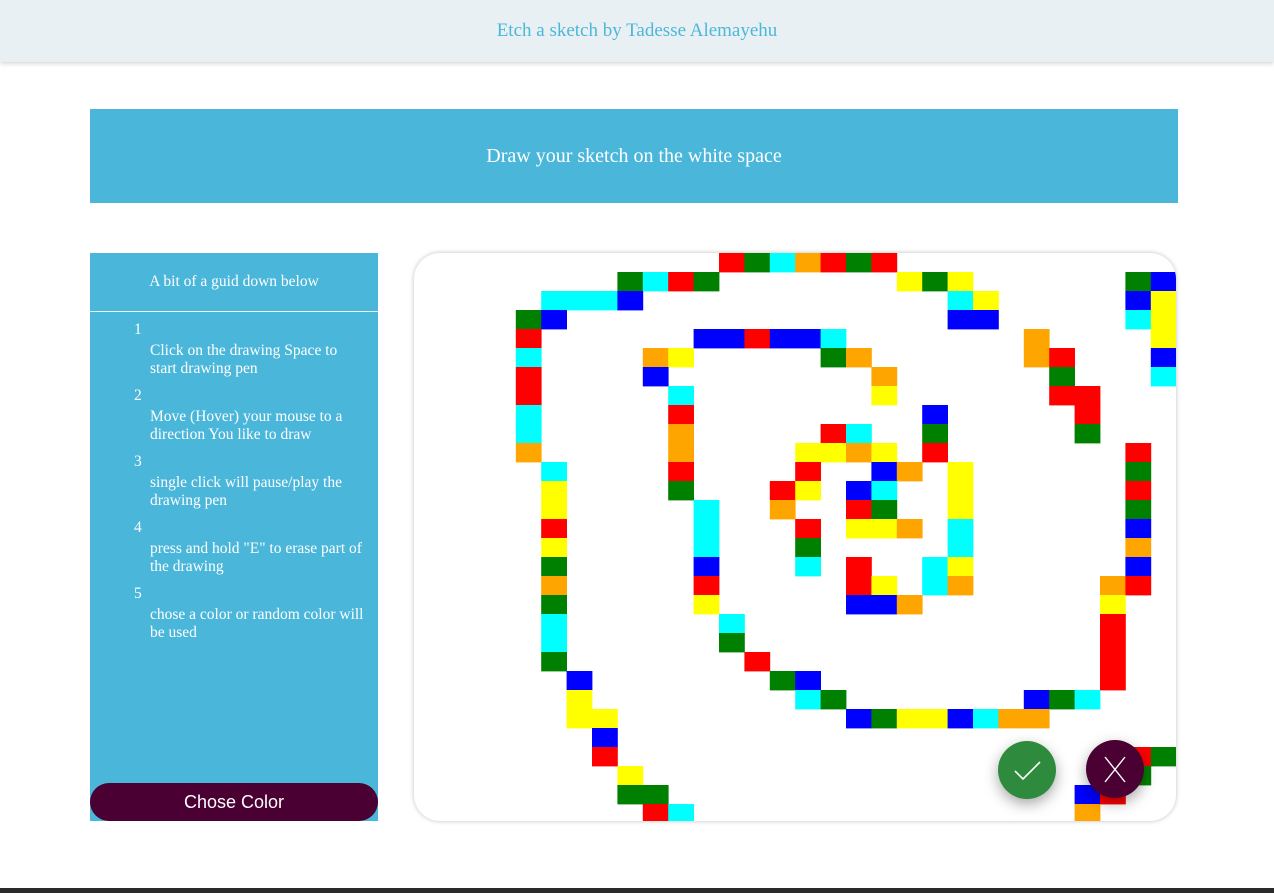 The width and height of the screenshot is (1274, 893). Describe the element at coordinates (1027, 770) in the screenshot. I see `confirm-button` at that location.